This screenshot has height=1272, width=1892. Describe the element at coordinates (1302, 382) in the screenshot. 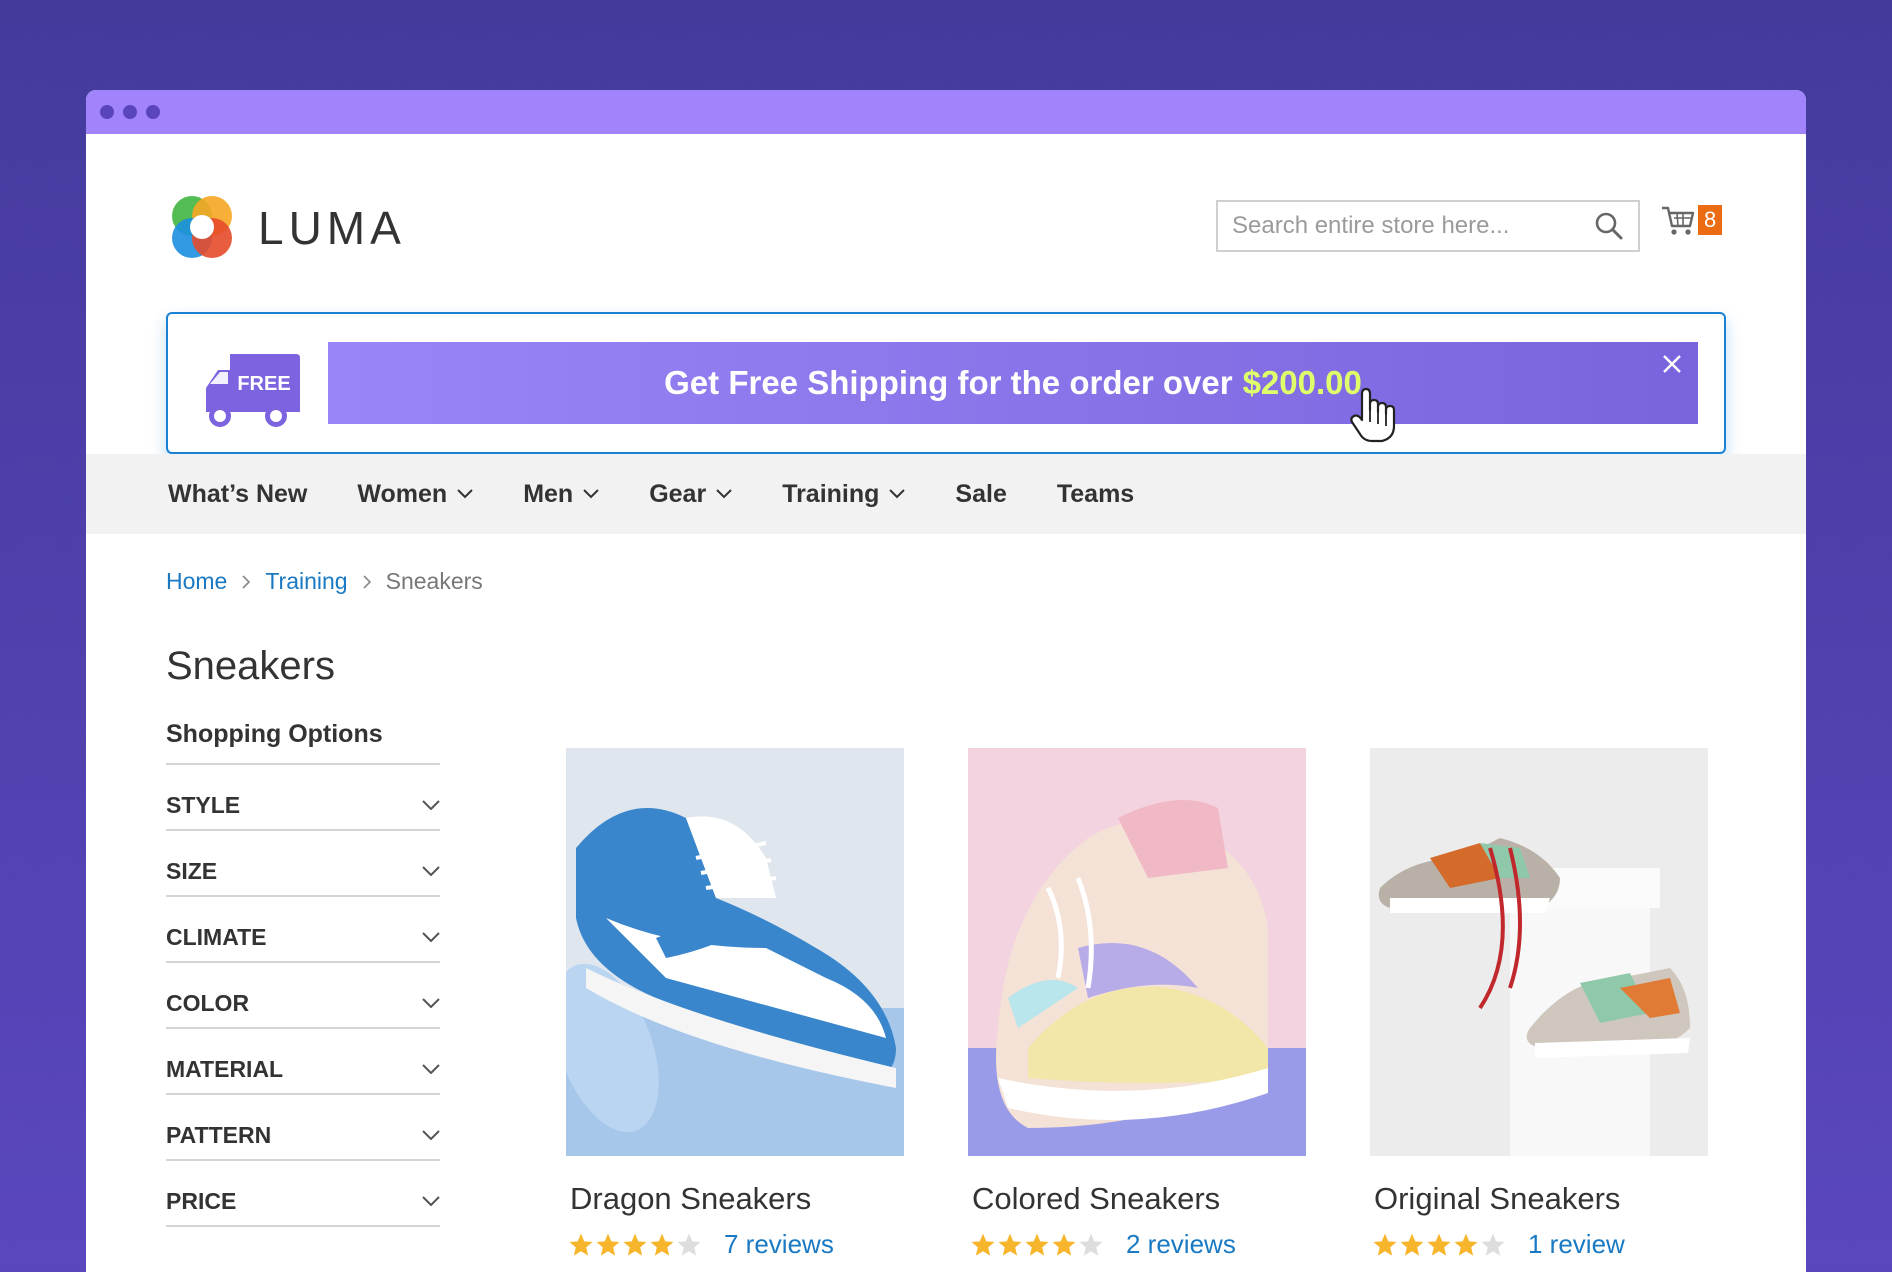

I see `promo-amount: $200.00` at that location.